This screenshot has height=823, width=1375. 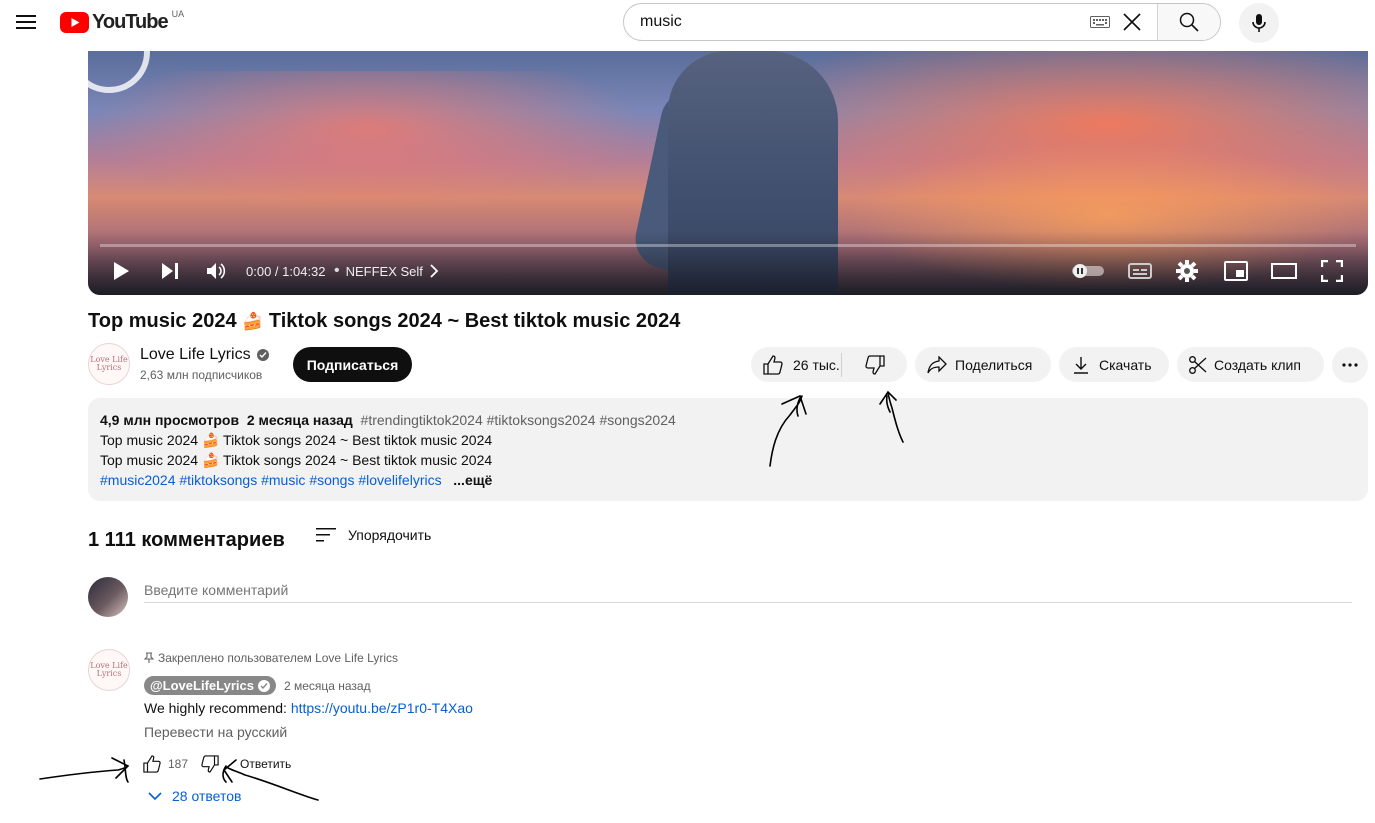 I want to click on chevron-right-icon, so click(x=434, y=271).